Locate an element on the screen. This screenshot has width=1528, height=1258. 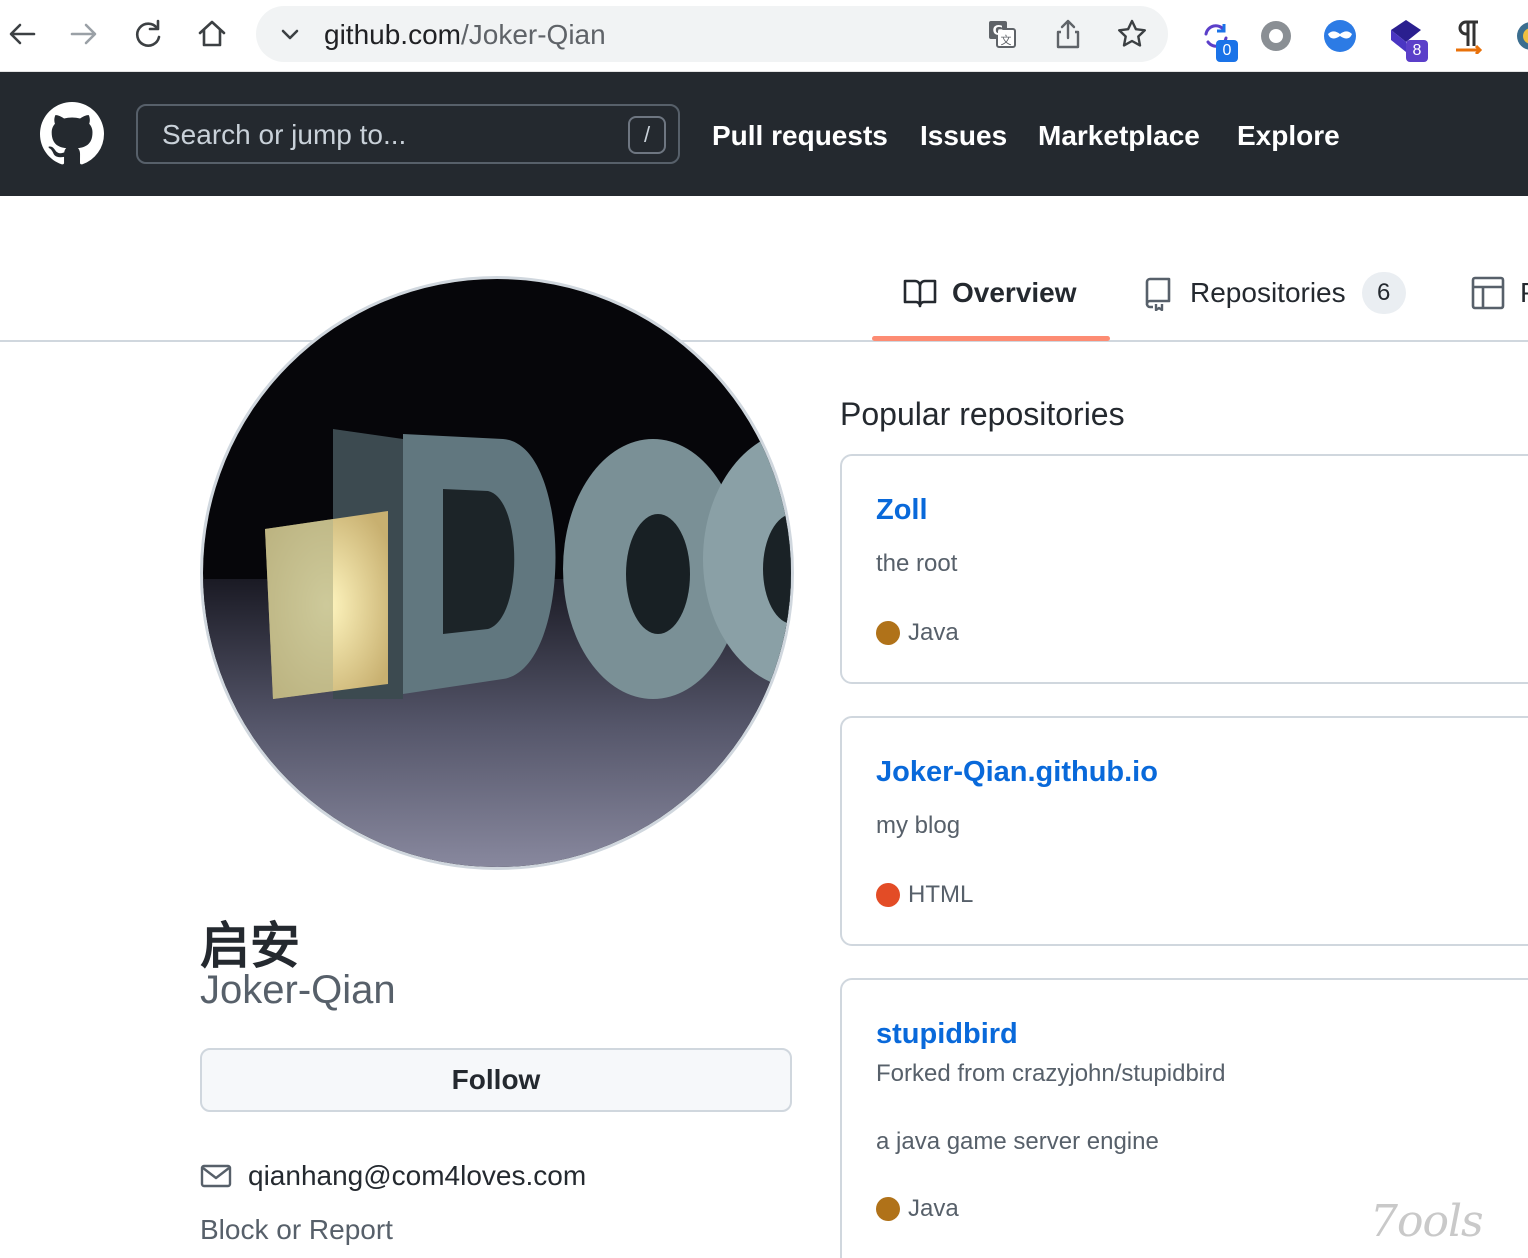
watermark-logo: 7ools is located at coordinates (1427, 1221).